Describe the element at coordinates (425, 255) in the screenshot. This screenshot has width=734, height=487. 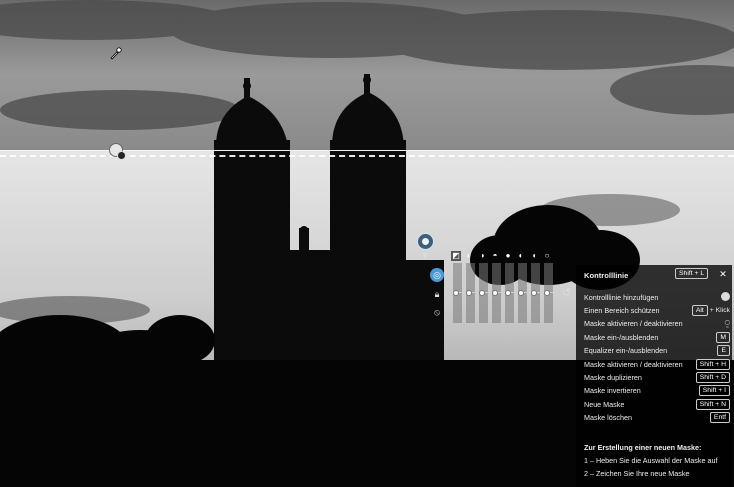
I see `chevron-down-icon: ▼` at that location.